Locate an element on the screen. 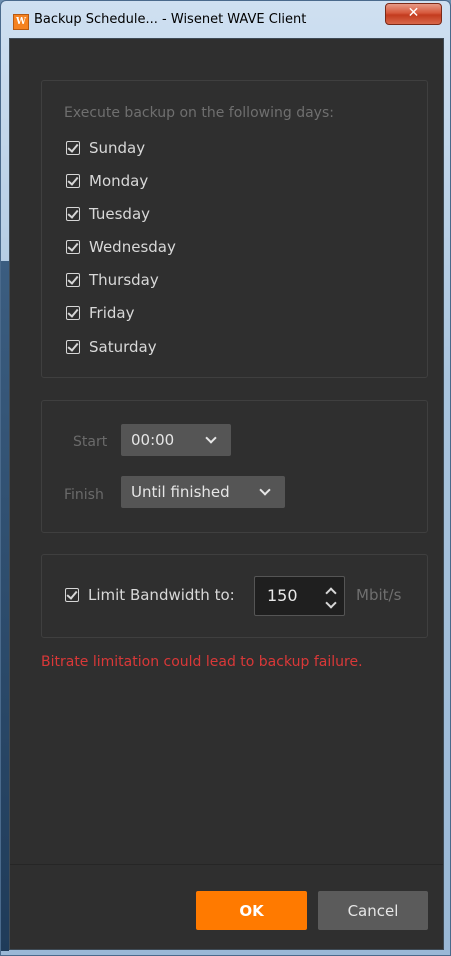 The image size is (451, 956). window-title: Backup Schedule... - Wisenet WAVE Client is located at coordinates (170, 19).